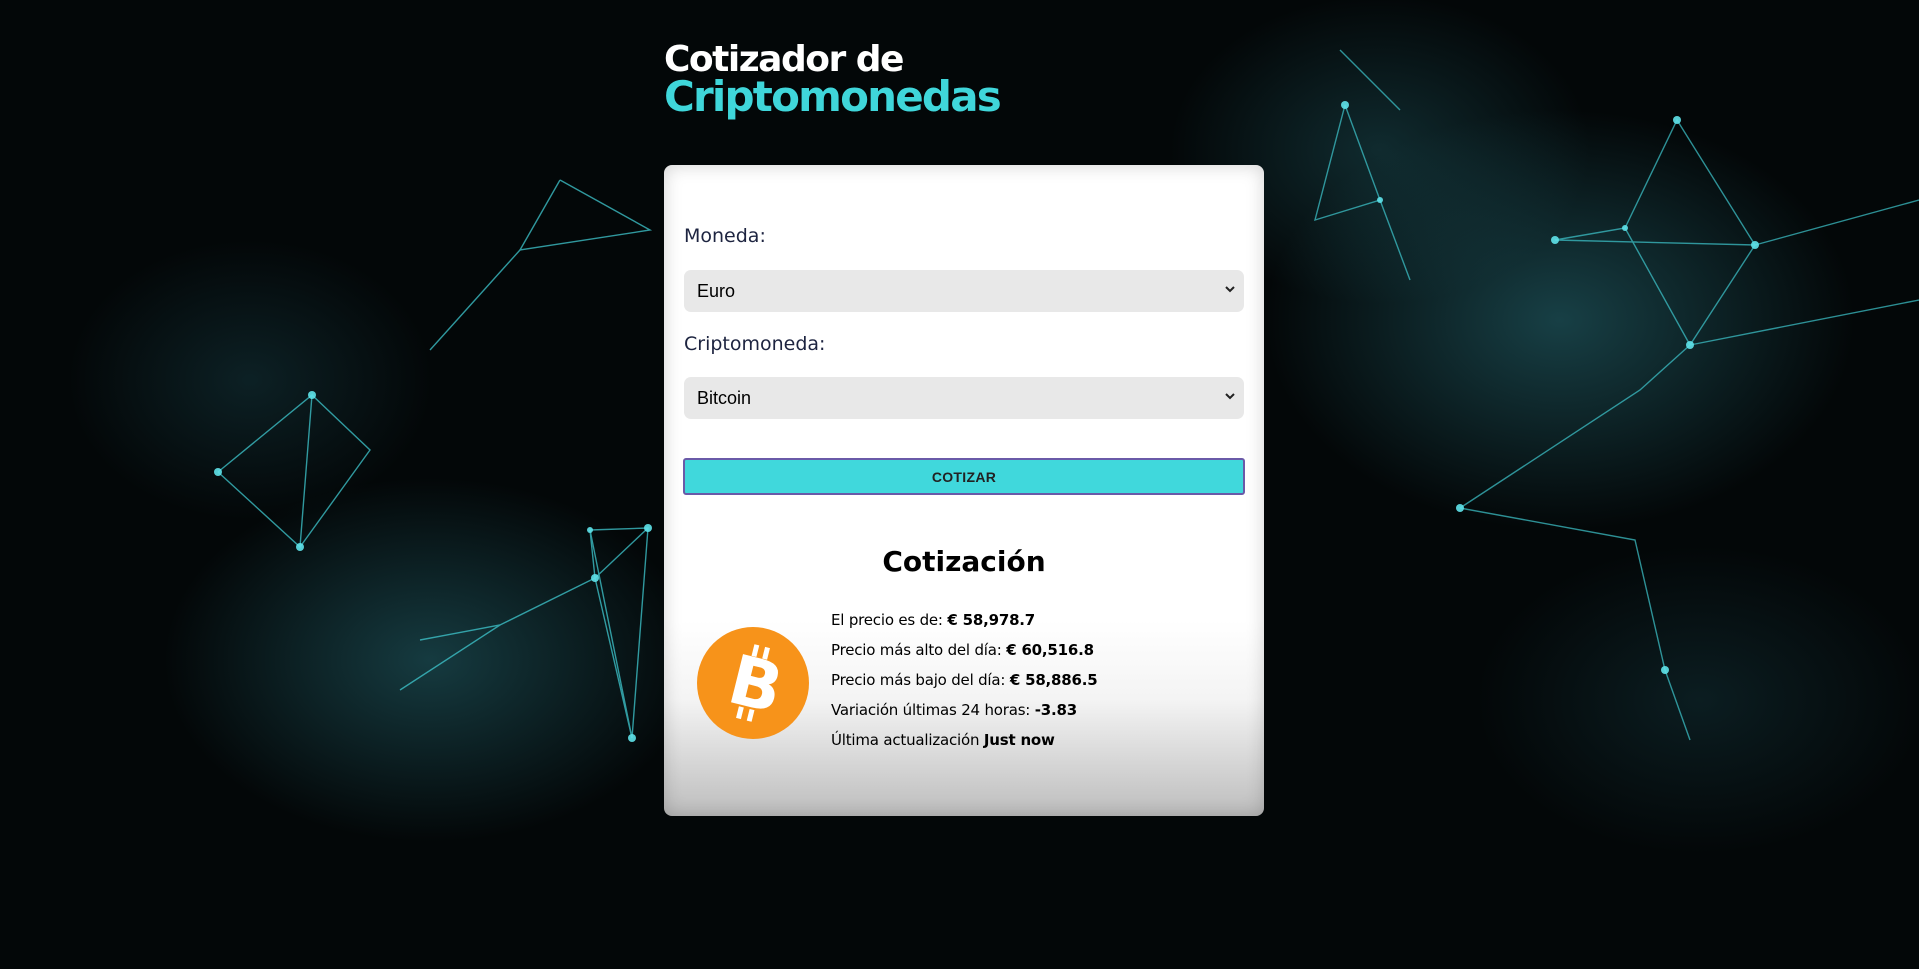  What do you see at coordinates (1053, 680) in the screenshot?
I see `low-price-value: € 58,886.5` at bounding box center [1053, 680].